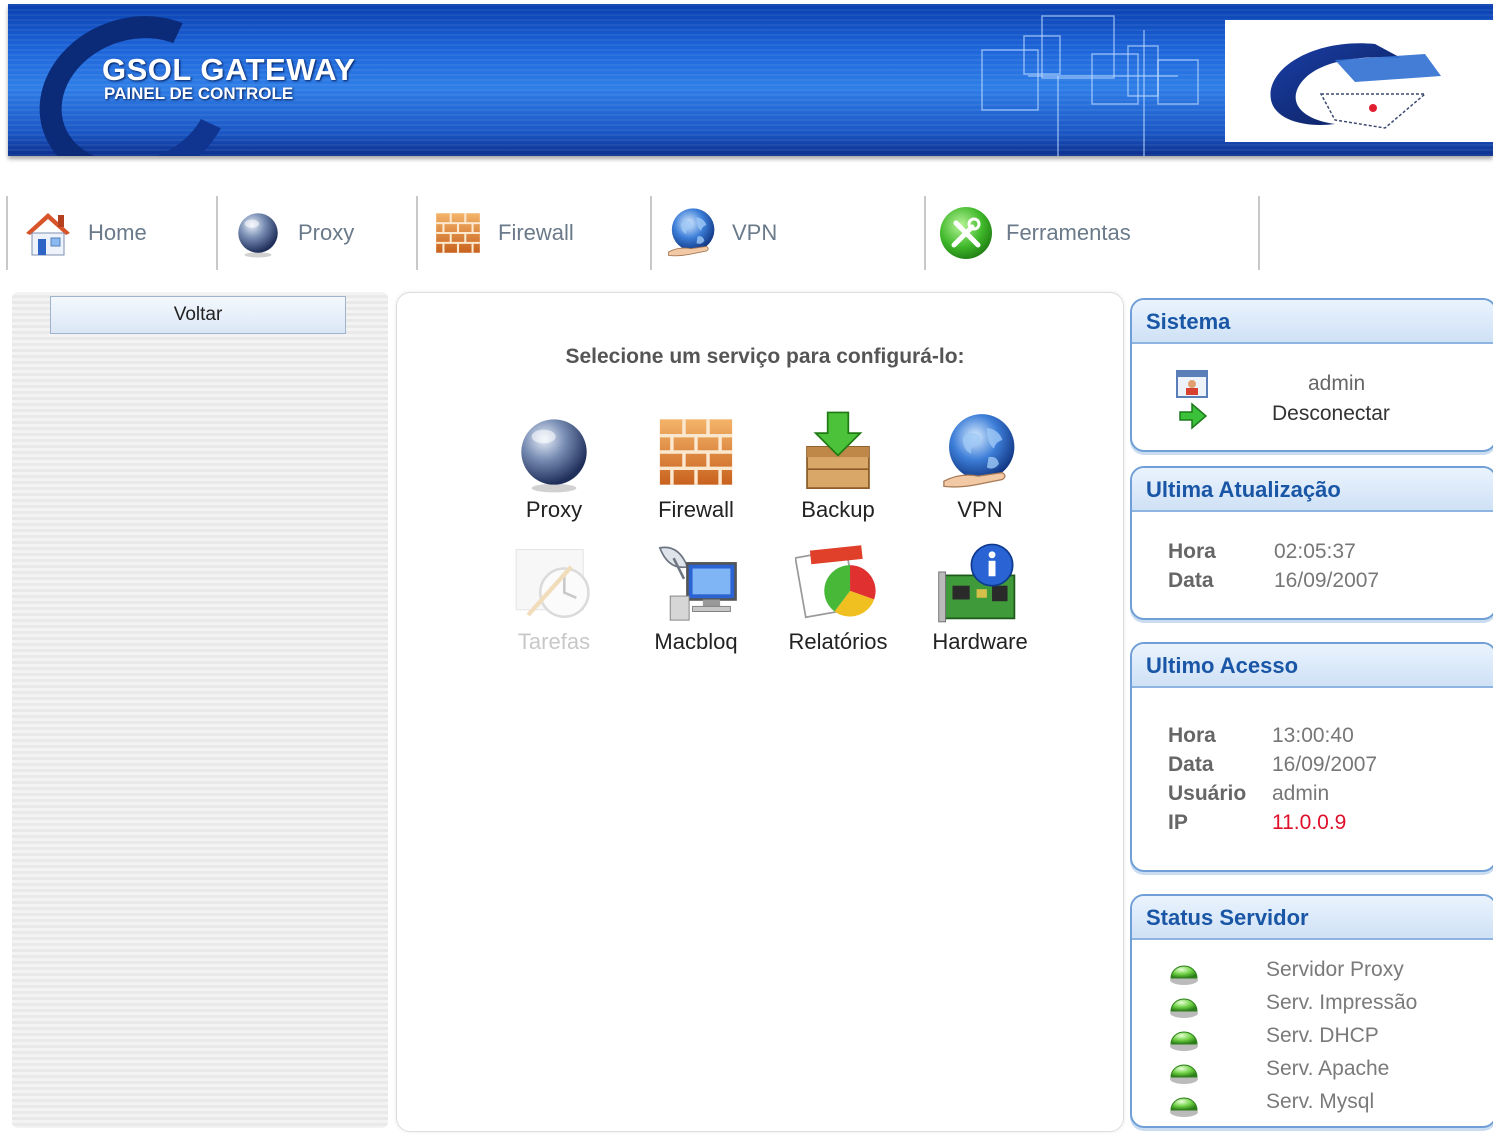 The height and width of the screenshot is (1134, 1493). I want to click on brand-logo-icon, so click(1355, 86).